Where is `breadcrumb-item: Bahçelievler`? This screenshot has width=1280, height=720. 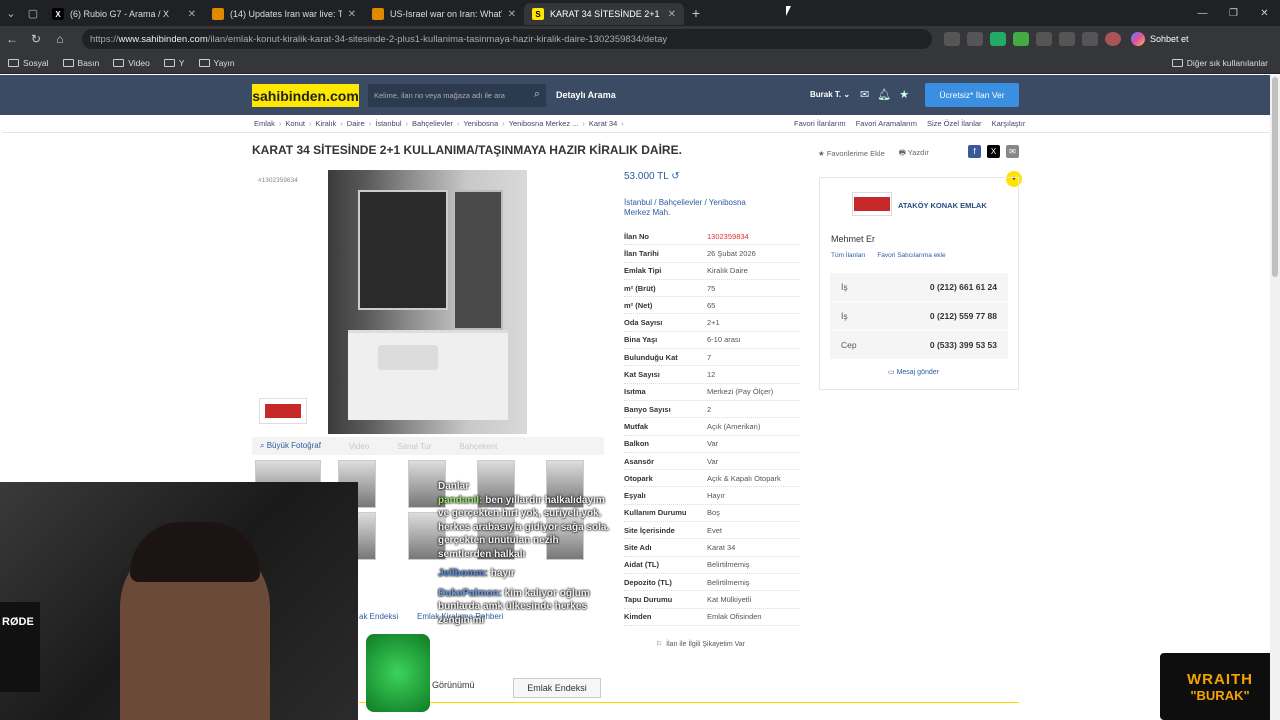 breadcrumb-item: Bahçelievler is located at coordinates (432, 123).